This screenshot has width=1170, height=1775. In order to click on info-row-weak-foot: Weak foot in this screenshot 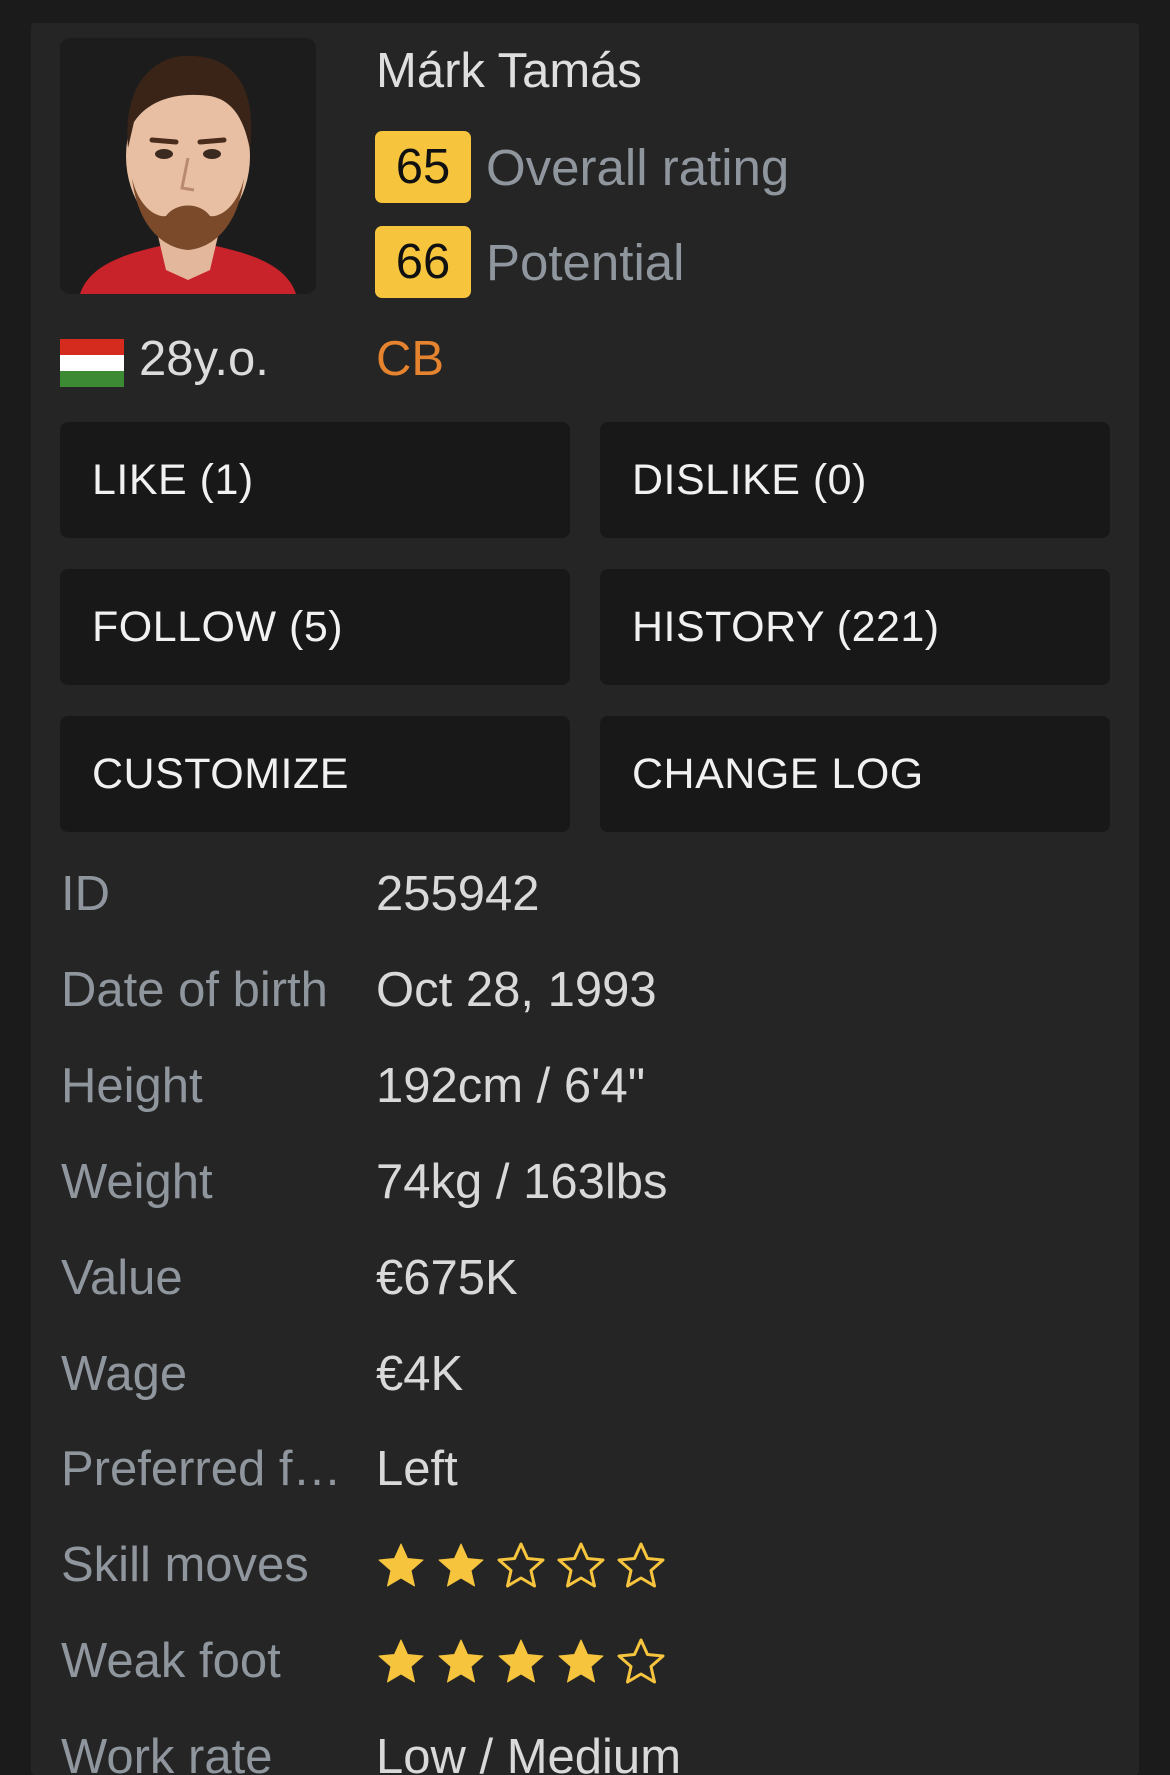, I will do `click(591, 1668)`.